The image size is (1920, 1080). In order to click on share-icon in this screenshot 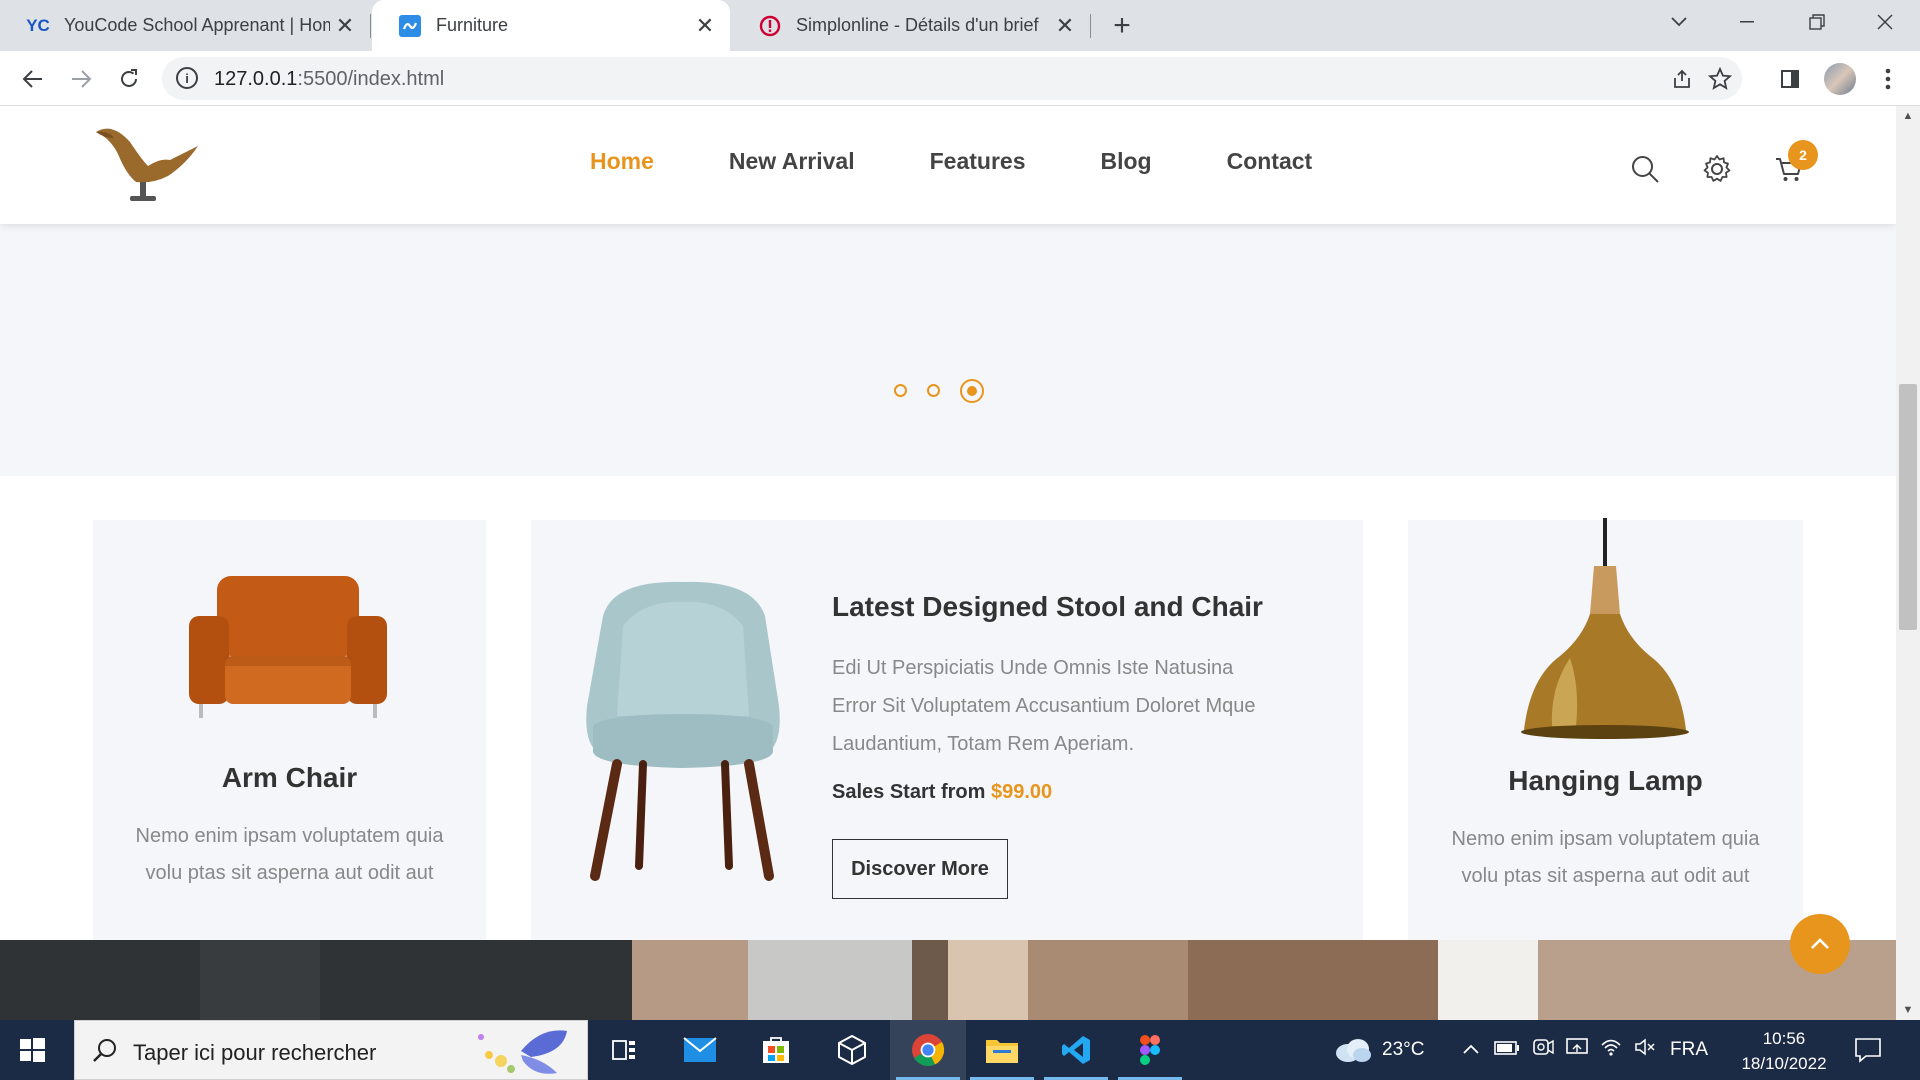, I will do `click(1682, 79)`.